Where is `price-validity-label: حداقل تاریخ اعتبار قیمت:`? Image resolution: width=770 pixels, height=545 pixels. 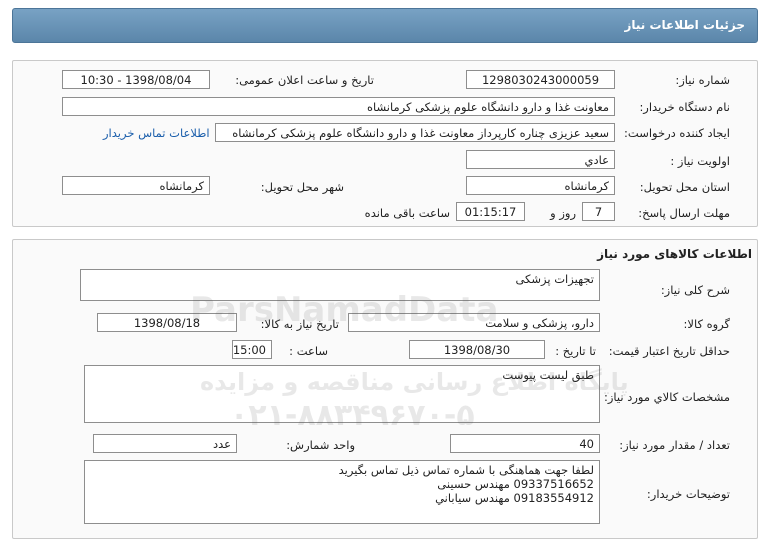
price-validity-label: حداقل تاریخ اعتبار قیمت: is located at coordinates (669, 351).